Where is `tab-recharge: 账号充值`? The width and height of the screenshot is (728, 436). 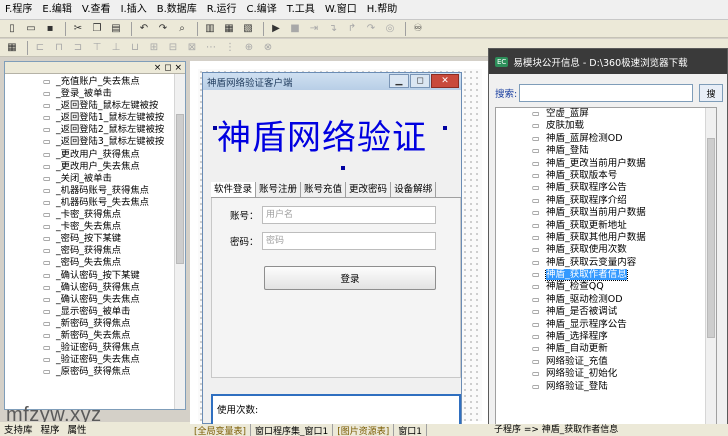 tab-recharge: 账号充值 is located at coordinates (324, 189).